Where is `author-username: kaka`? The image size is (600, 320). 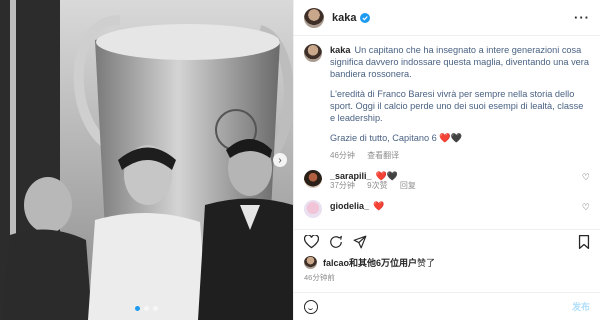 author-username: kaka is located at coordinates (344, 18).